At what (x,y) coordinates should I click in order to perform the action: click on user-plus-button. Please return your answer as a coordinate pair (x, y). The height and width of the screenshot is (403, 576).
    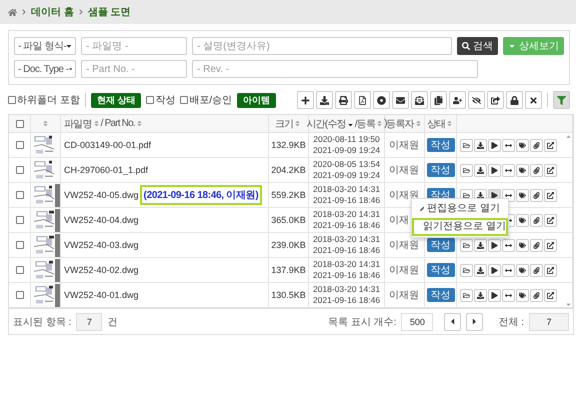
    Looking at the image, I should click on (457, 100).